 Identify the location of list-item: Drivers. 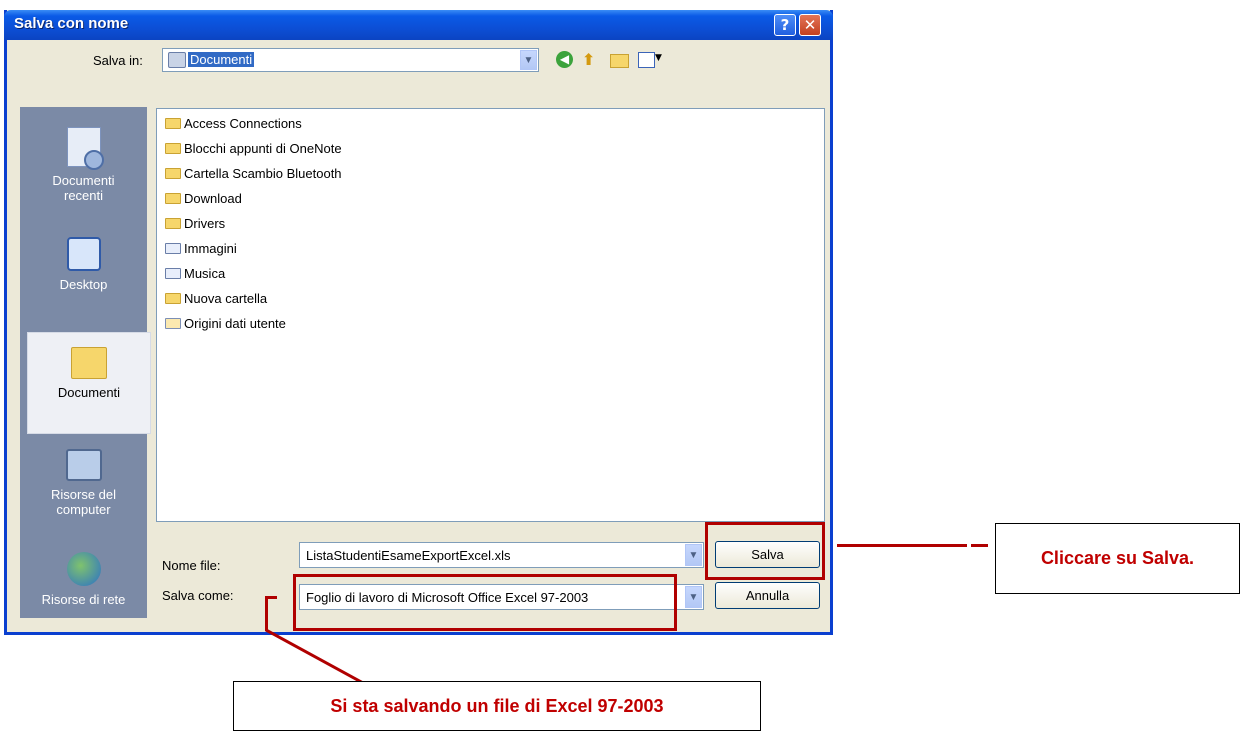
(195, 224).